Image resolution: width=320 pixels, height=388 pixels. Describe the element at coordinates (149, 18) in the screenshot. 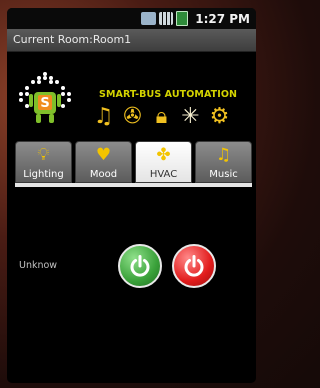

I see `network-icon` at that location.